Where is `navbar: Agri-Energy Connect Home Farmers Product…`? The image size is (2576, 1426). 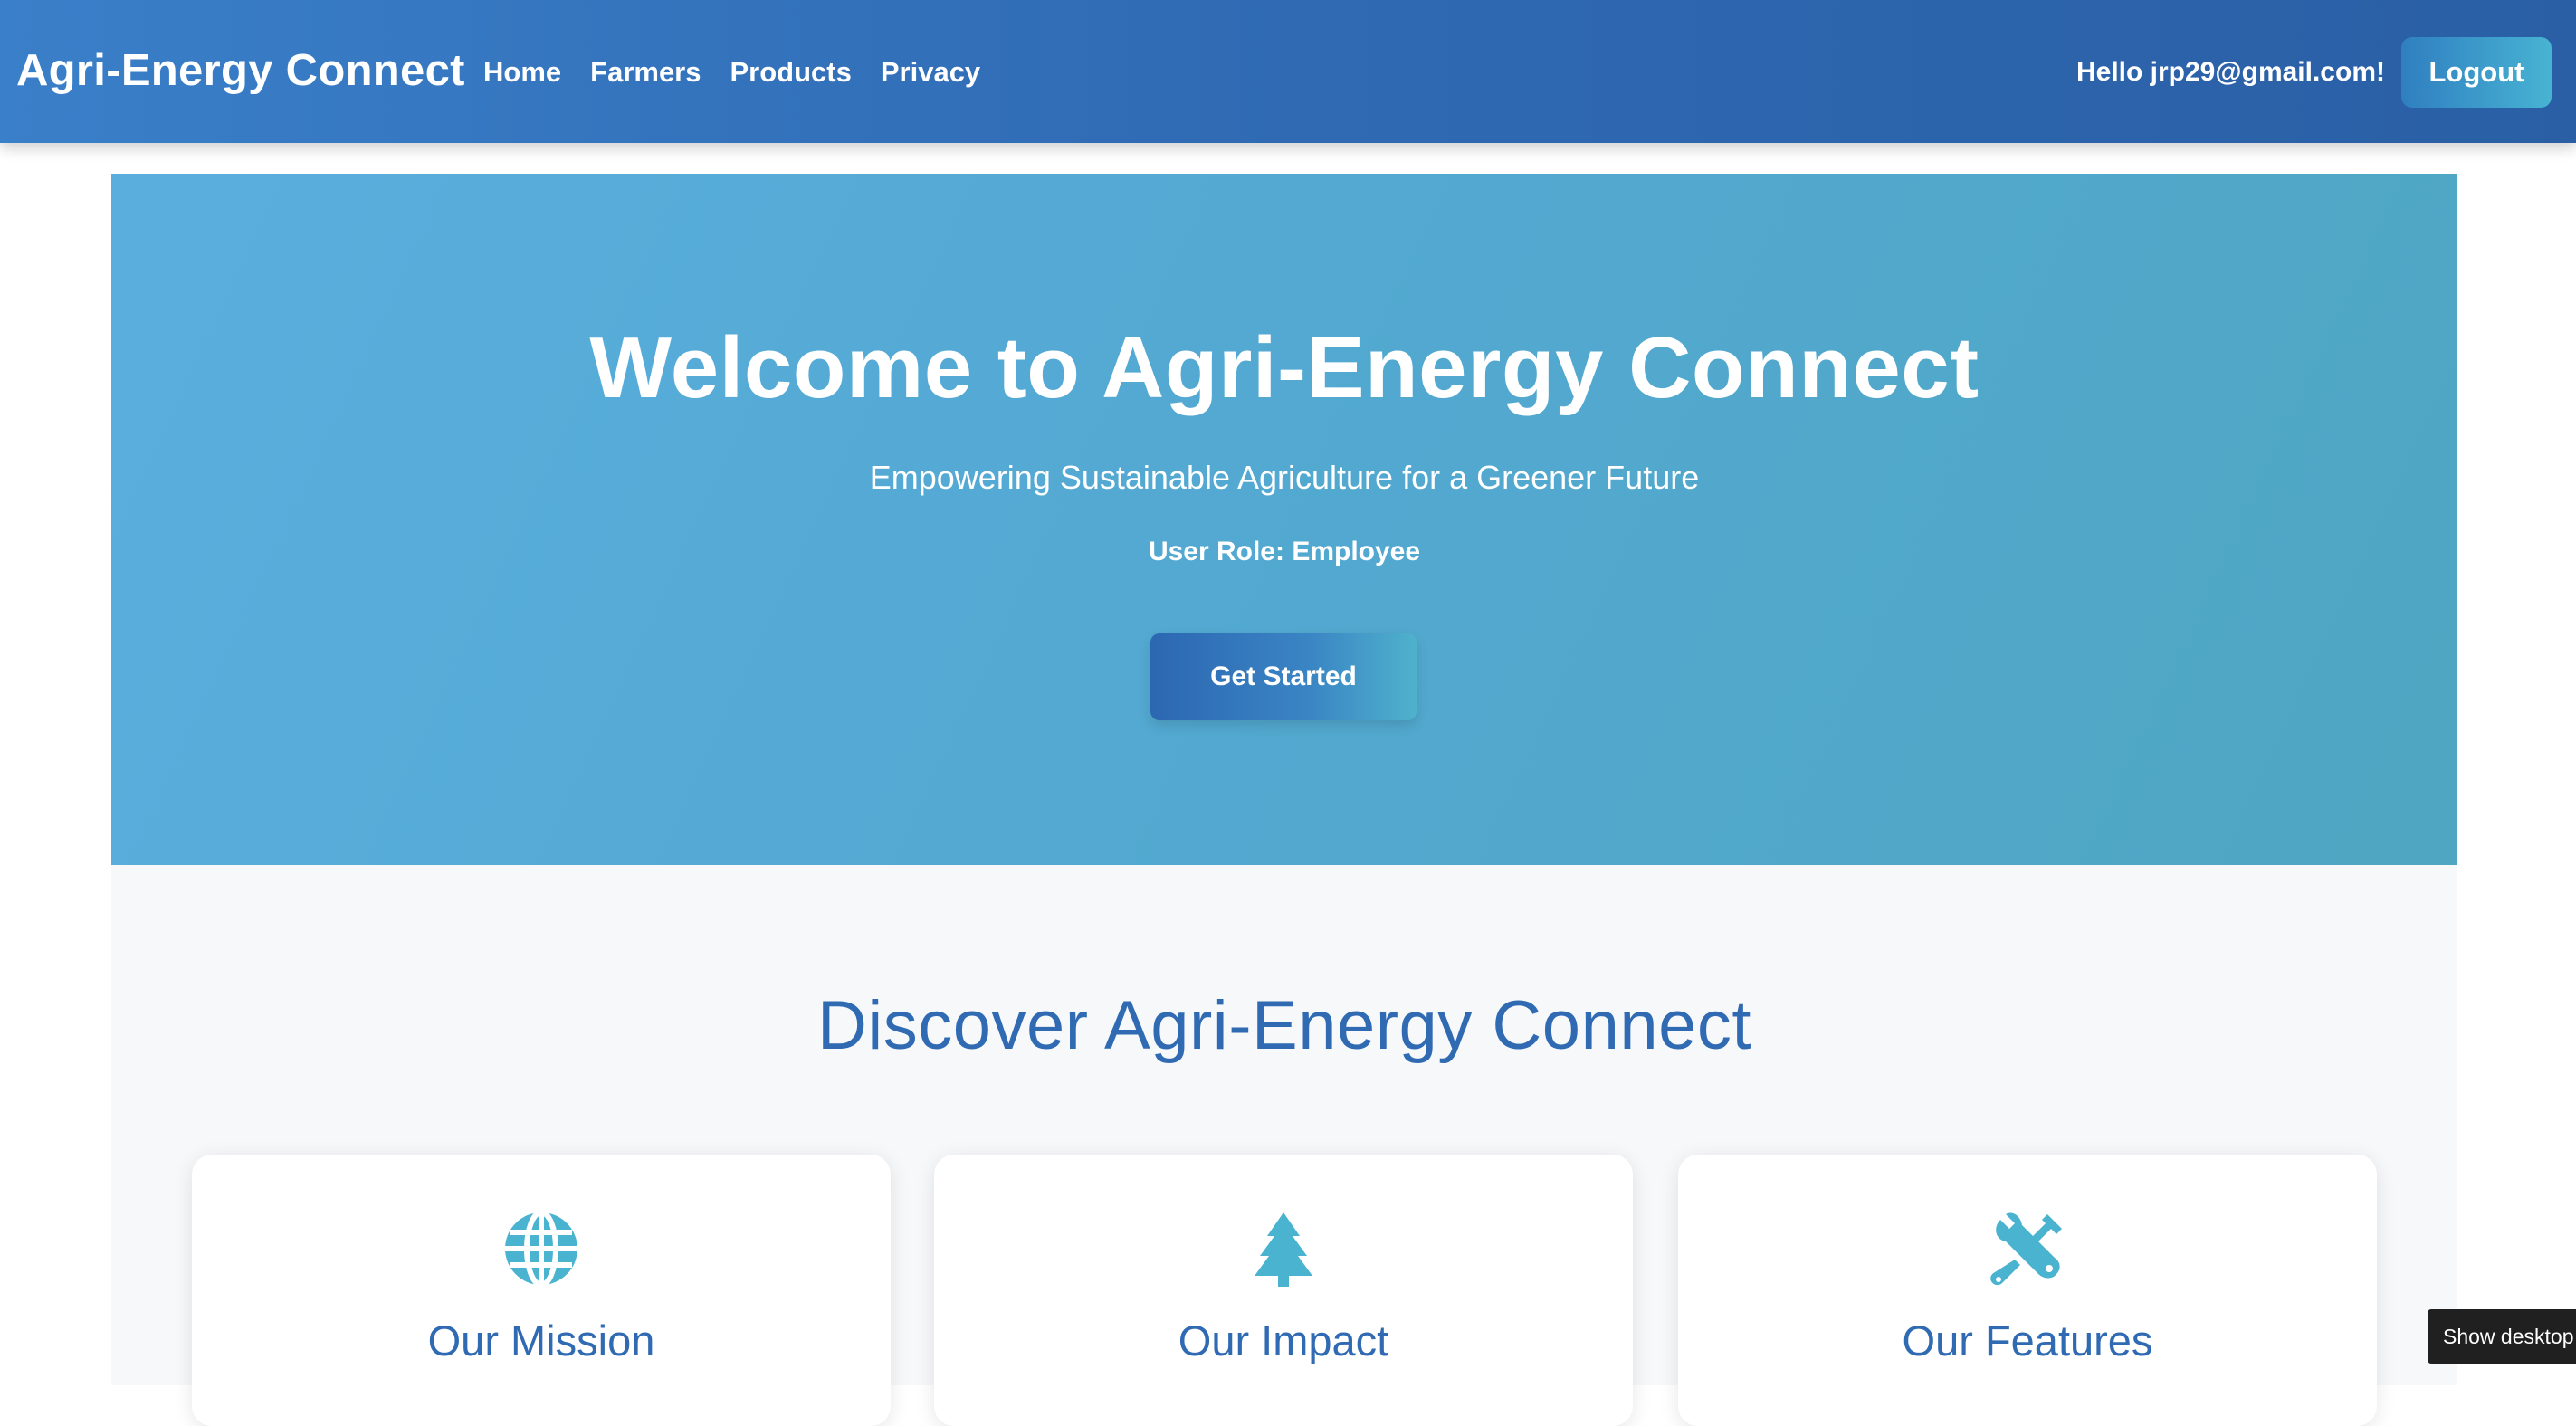 navbar: Agri-Energy Connect Home Farmers Product… is located at coordinates (1288, 71).